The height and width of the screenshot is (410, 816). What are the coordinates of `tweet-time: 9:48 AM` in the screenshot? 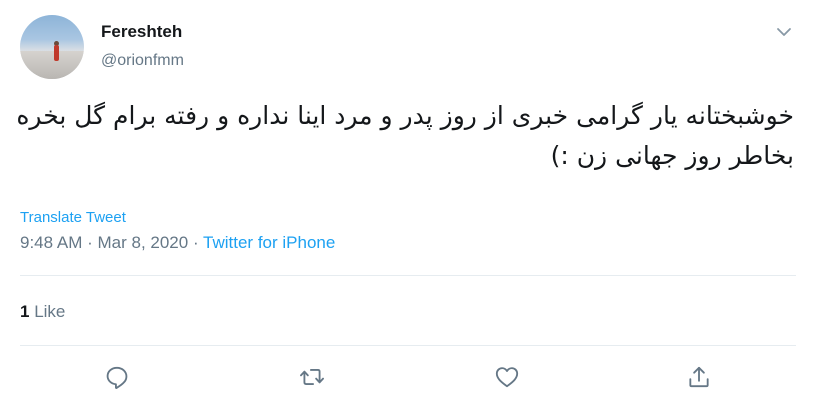 It's located at (51, 242).